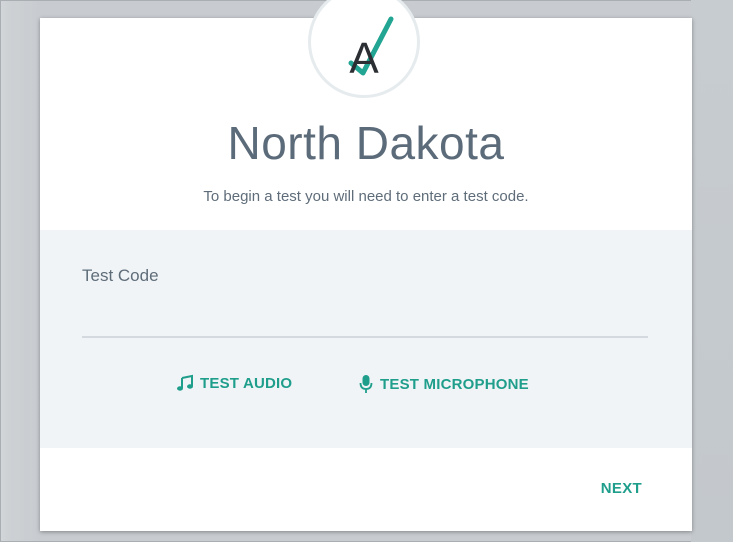  I want to click on microphone-icon, so click(366, 384).